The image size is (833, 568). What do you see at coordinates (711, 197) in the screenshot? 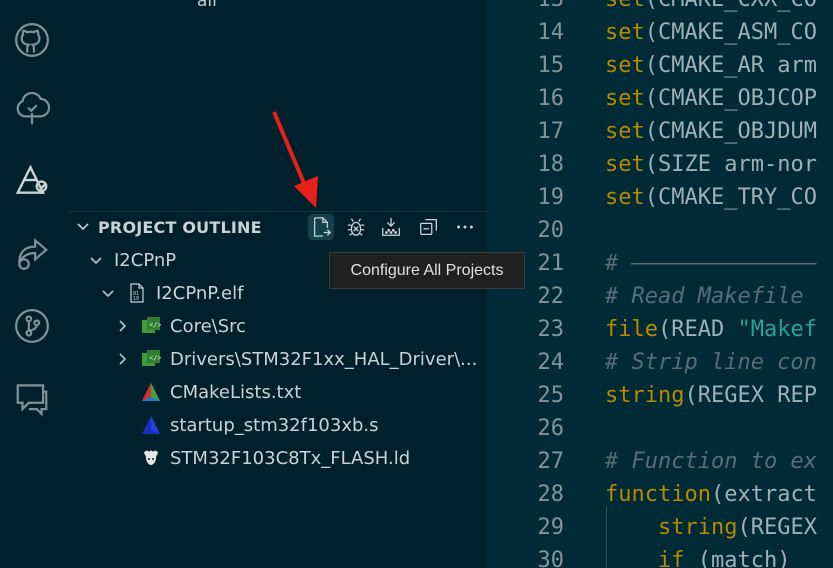
I see `line-text: set(CMAKE_TRY_CO` at bounding box center [711, 197].